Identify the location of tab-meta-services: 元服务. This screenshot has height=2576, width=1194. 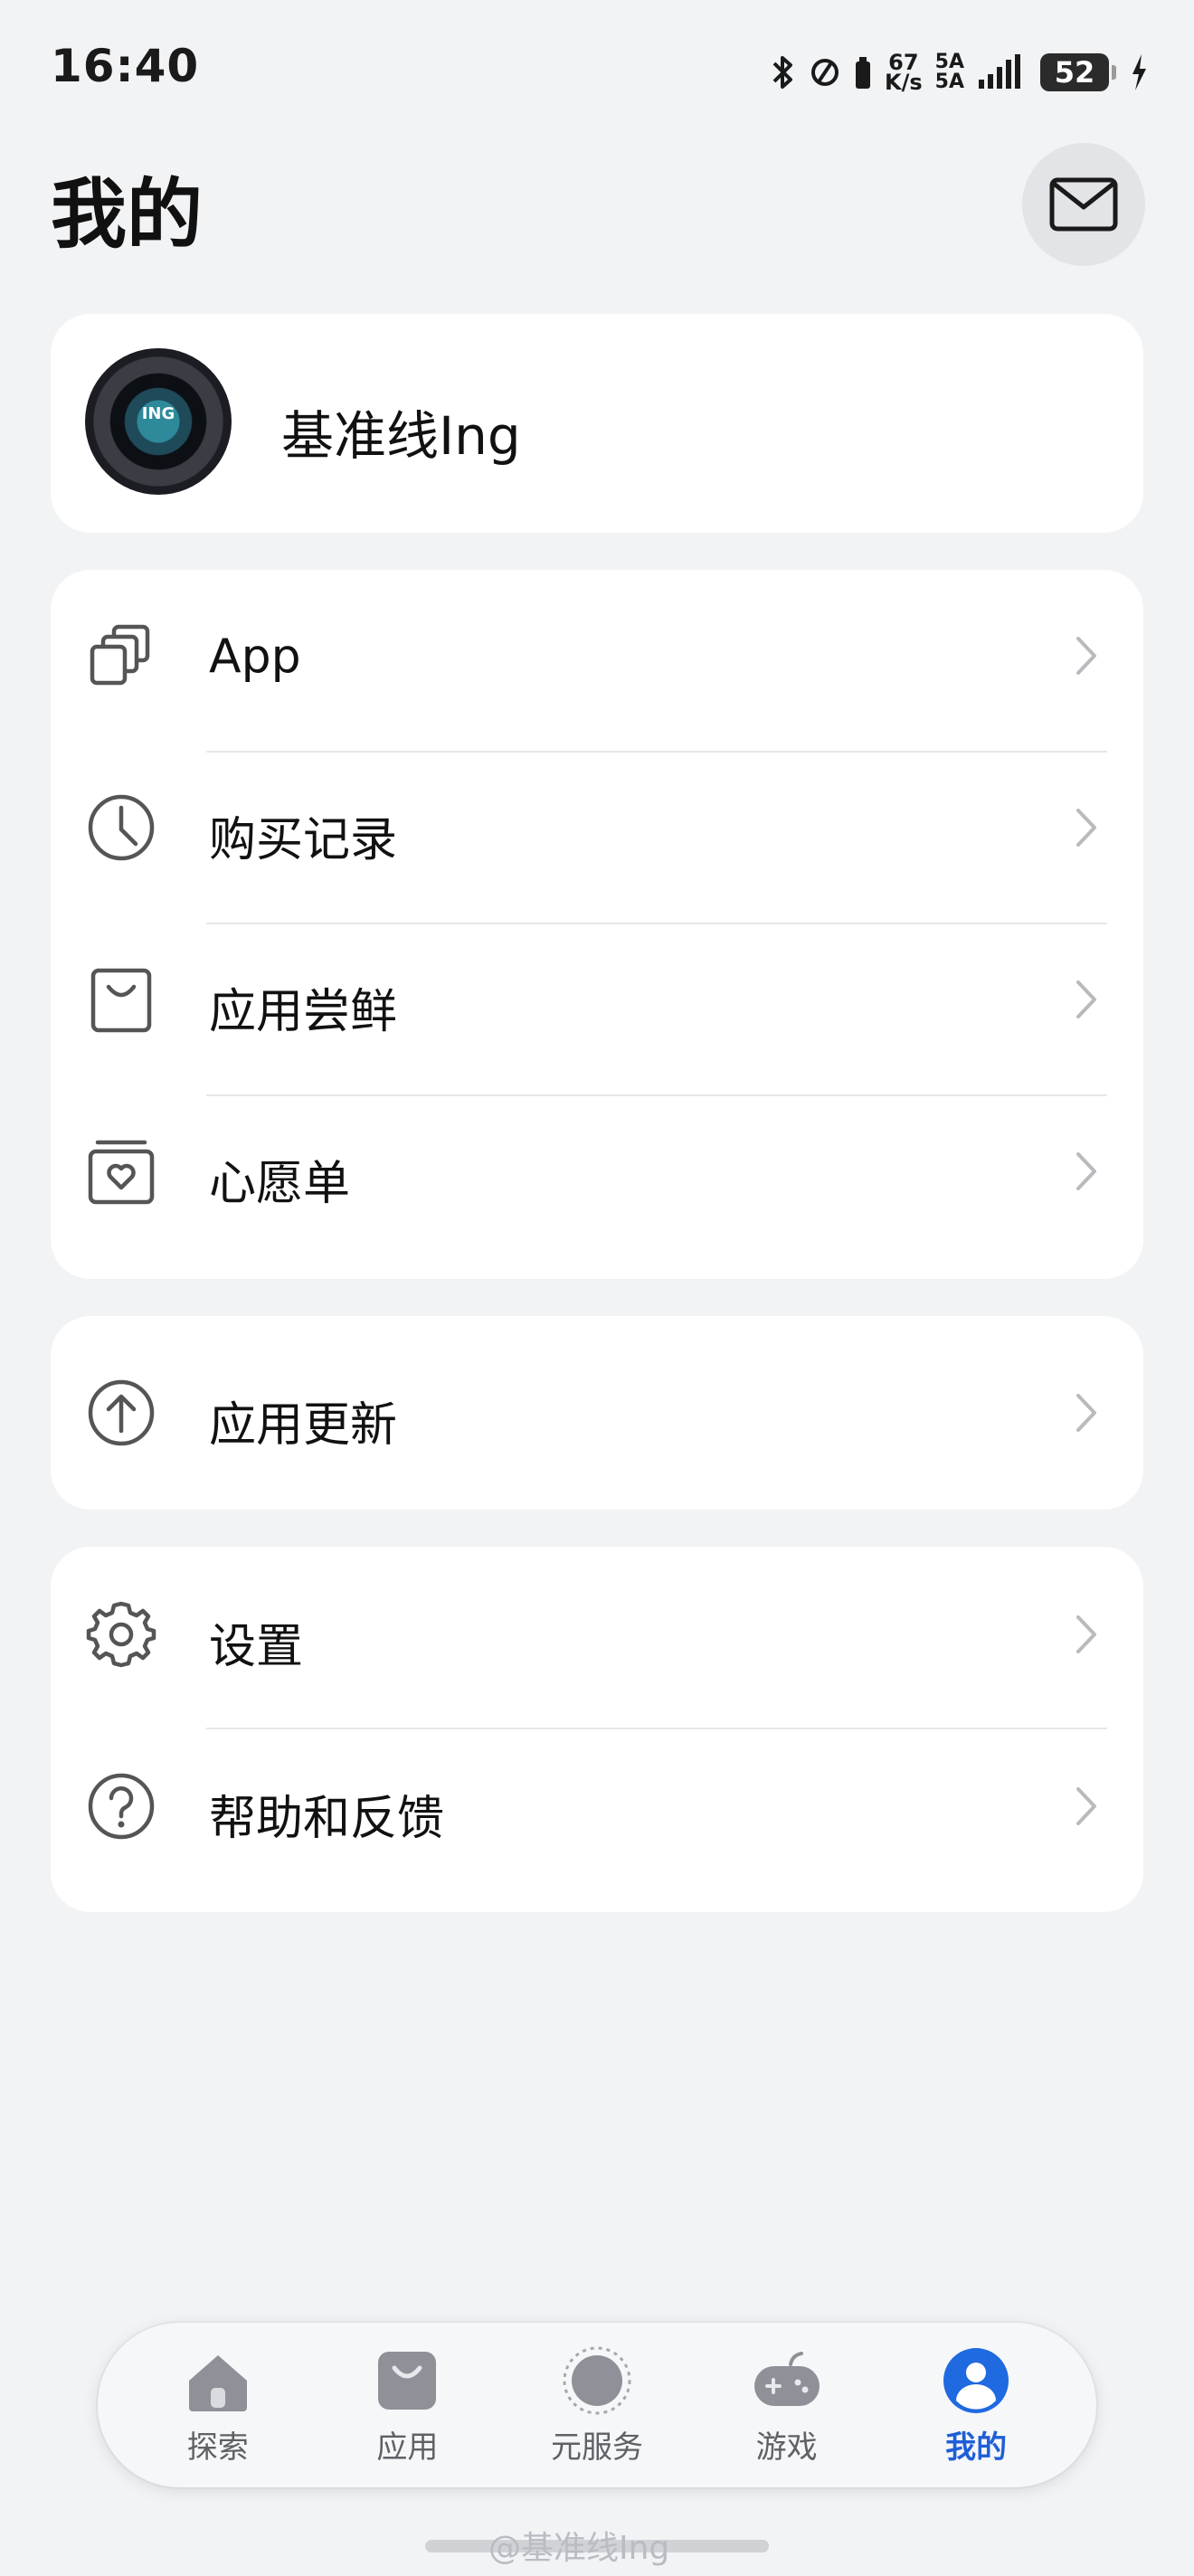
(597, 2405).